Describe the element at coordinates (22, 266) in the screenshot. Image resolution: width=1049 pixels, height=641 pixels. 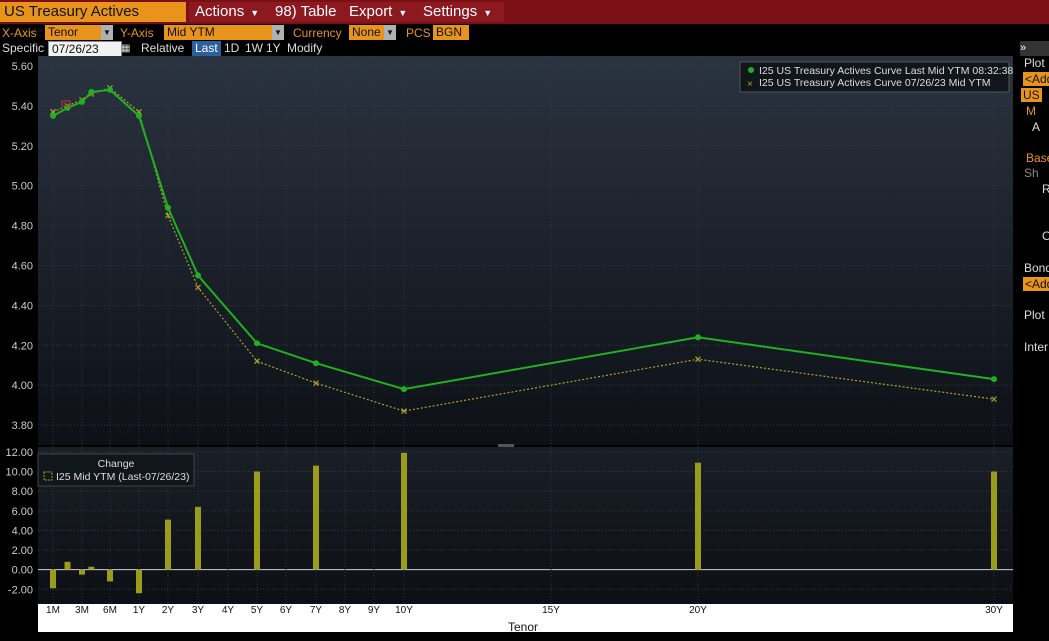
I see `y-tick-label: 4.60` at that location.